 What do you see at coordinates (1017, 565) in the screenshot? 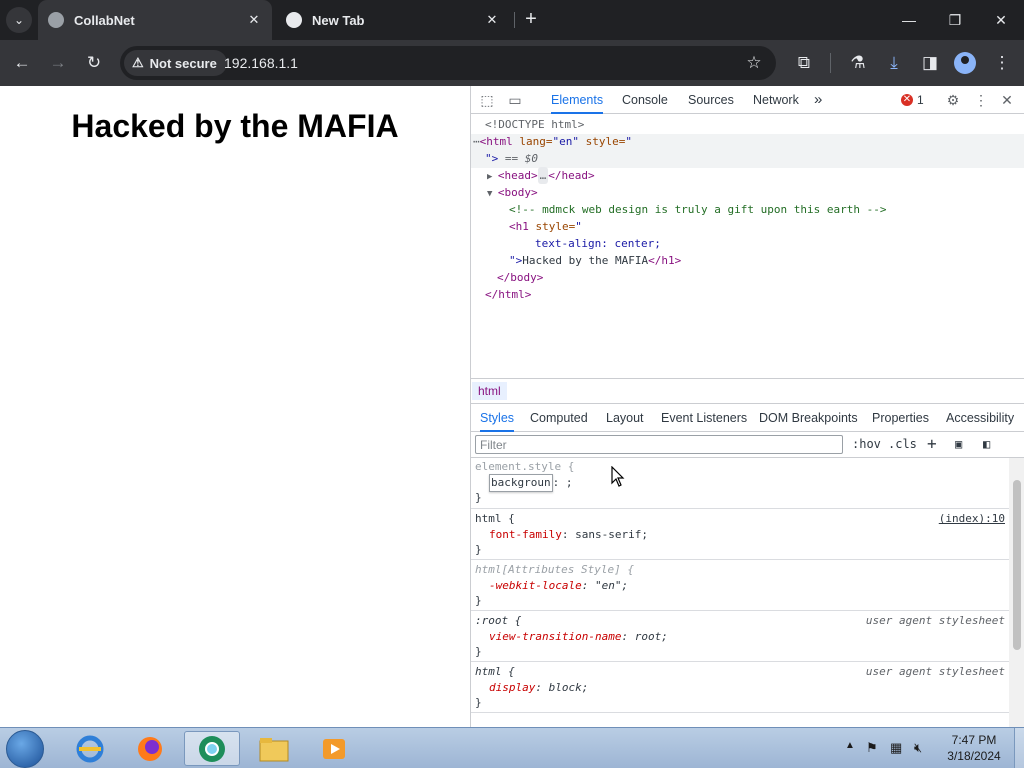
I see `scrollbar-thumb` at bounding box center [1017, 565].